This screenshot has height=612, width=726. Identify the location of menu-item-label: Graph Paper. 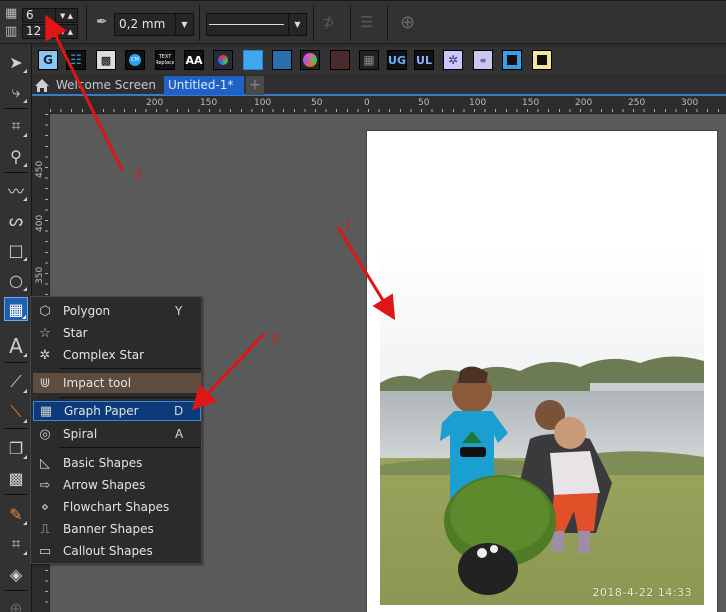
(101, 411).